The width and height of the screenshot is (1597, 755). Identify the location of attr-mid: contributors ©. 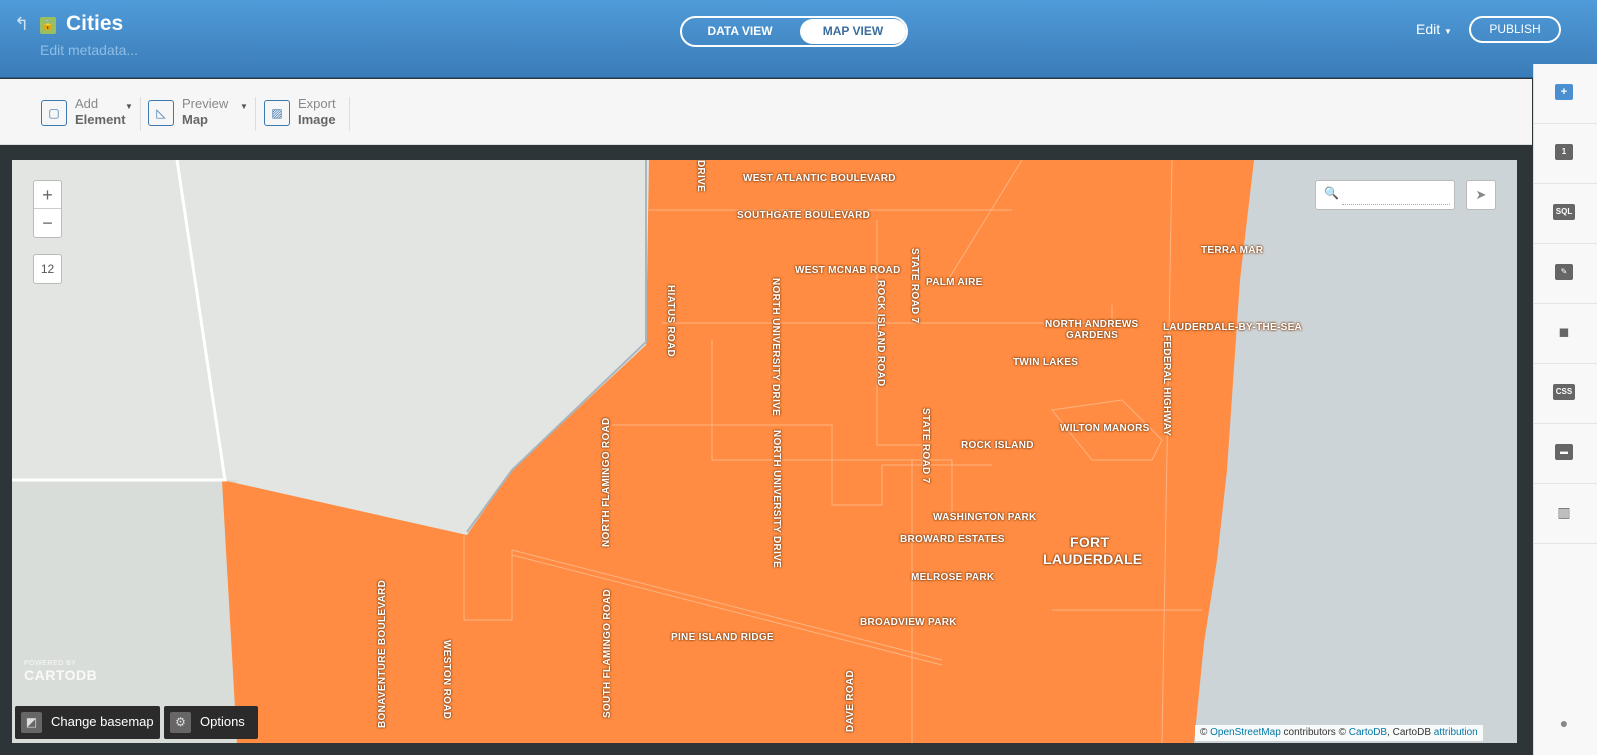
(1314, 732).